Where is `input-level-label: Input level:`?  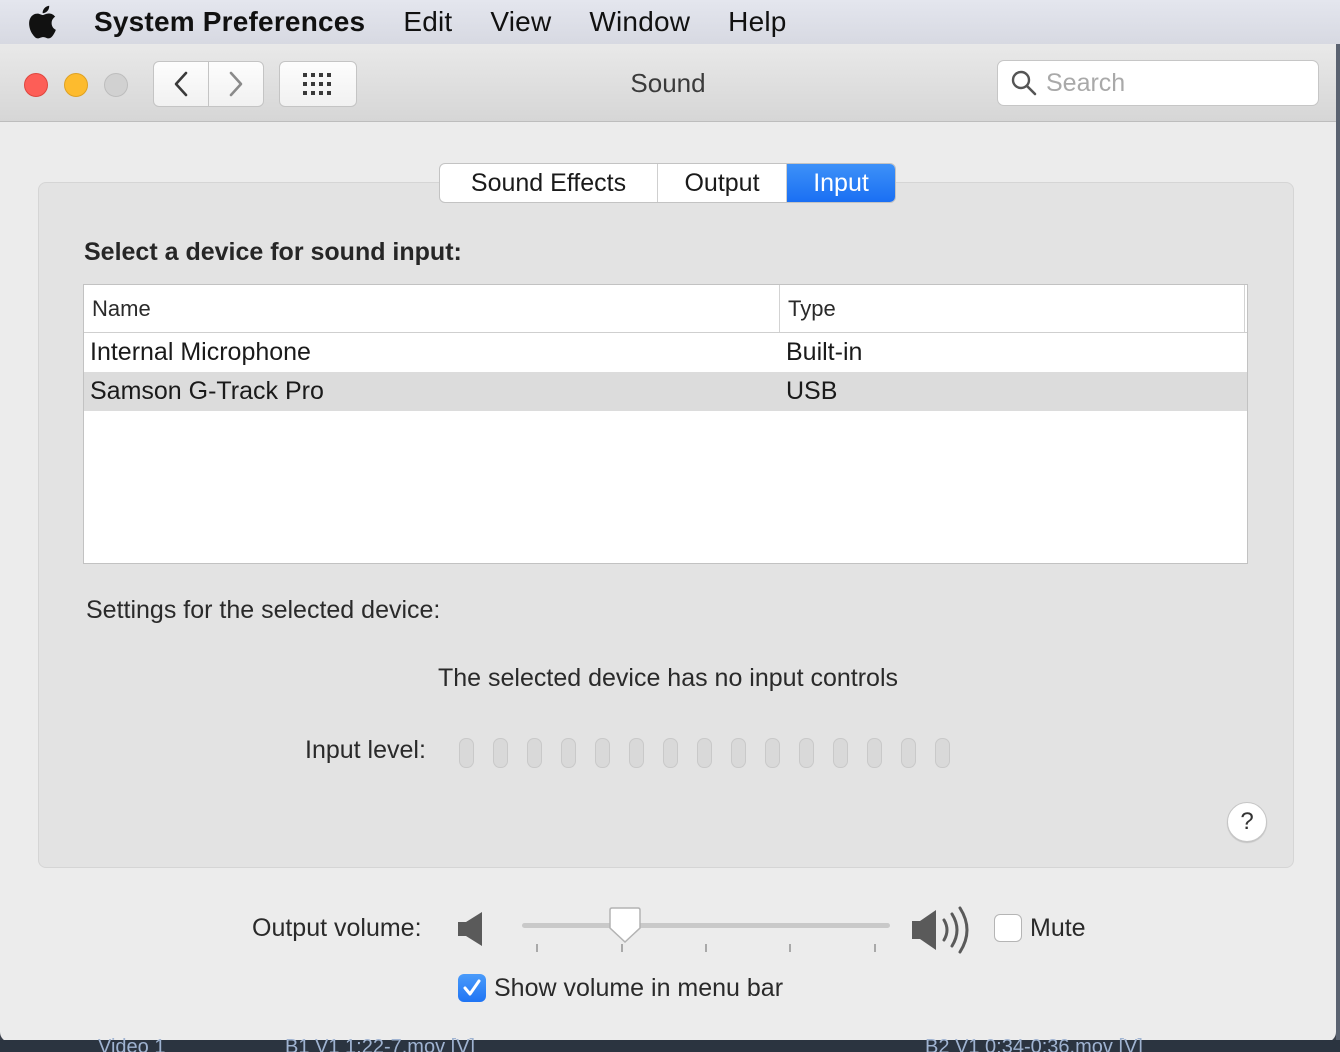 input-level-label: Input level: is located at coordinates (365, 750).